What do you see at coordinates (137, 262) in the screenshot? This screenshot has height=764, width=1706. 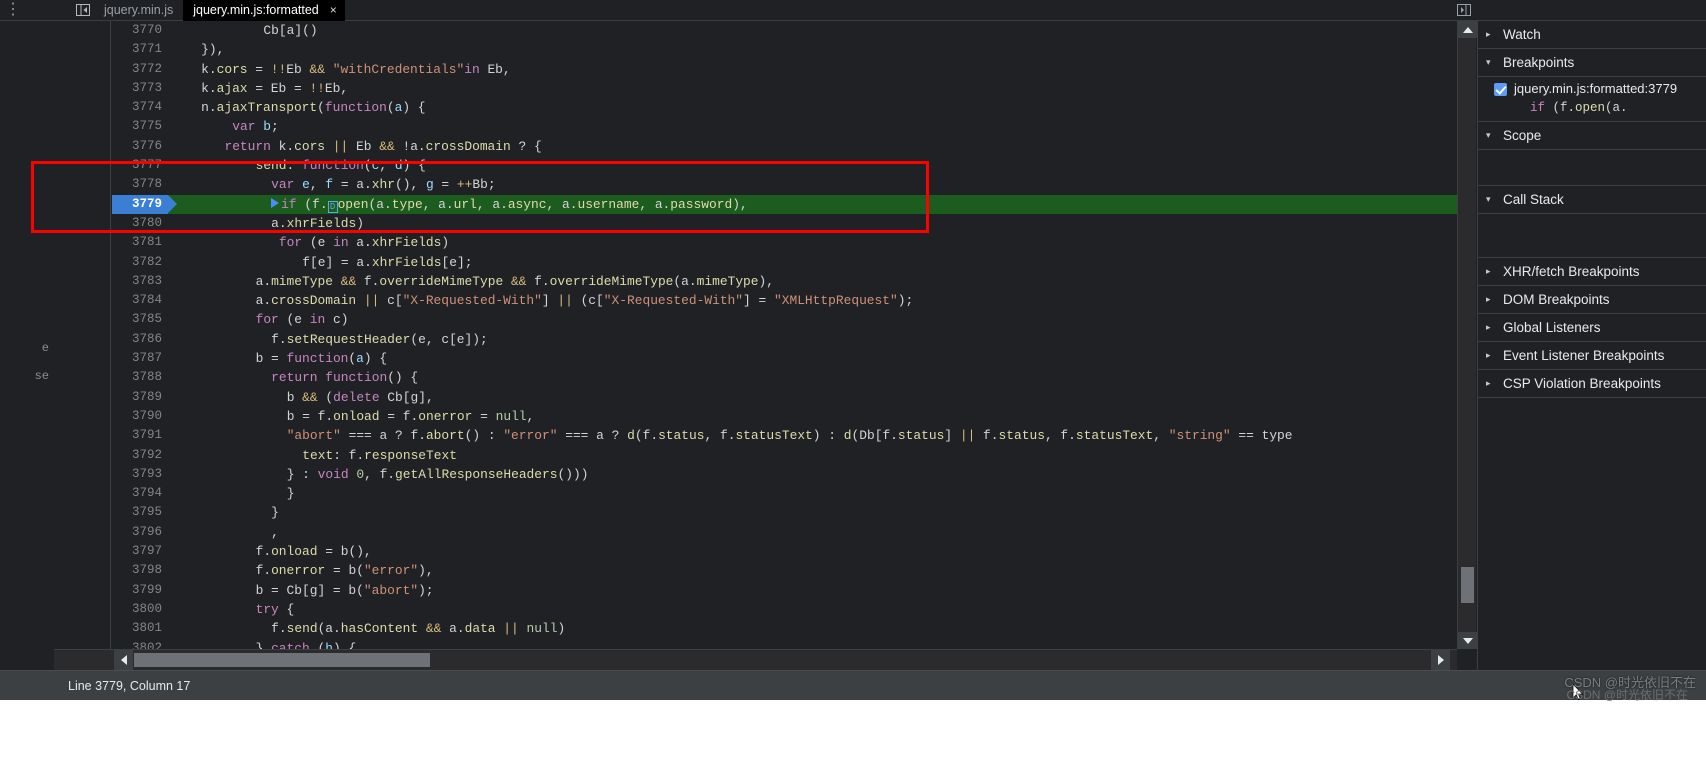 I see `line-number: 3782` at bounding box center [137, 262].